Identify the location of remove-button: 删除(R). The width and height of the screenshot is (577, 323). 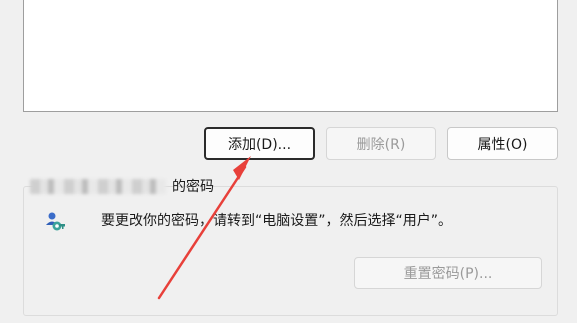
(381, 143).